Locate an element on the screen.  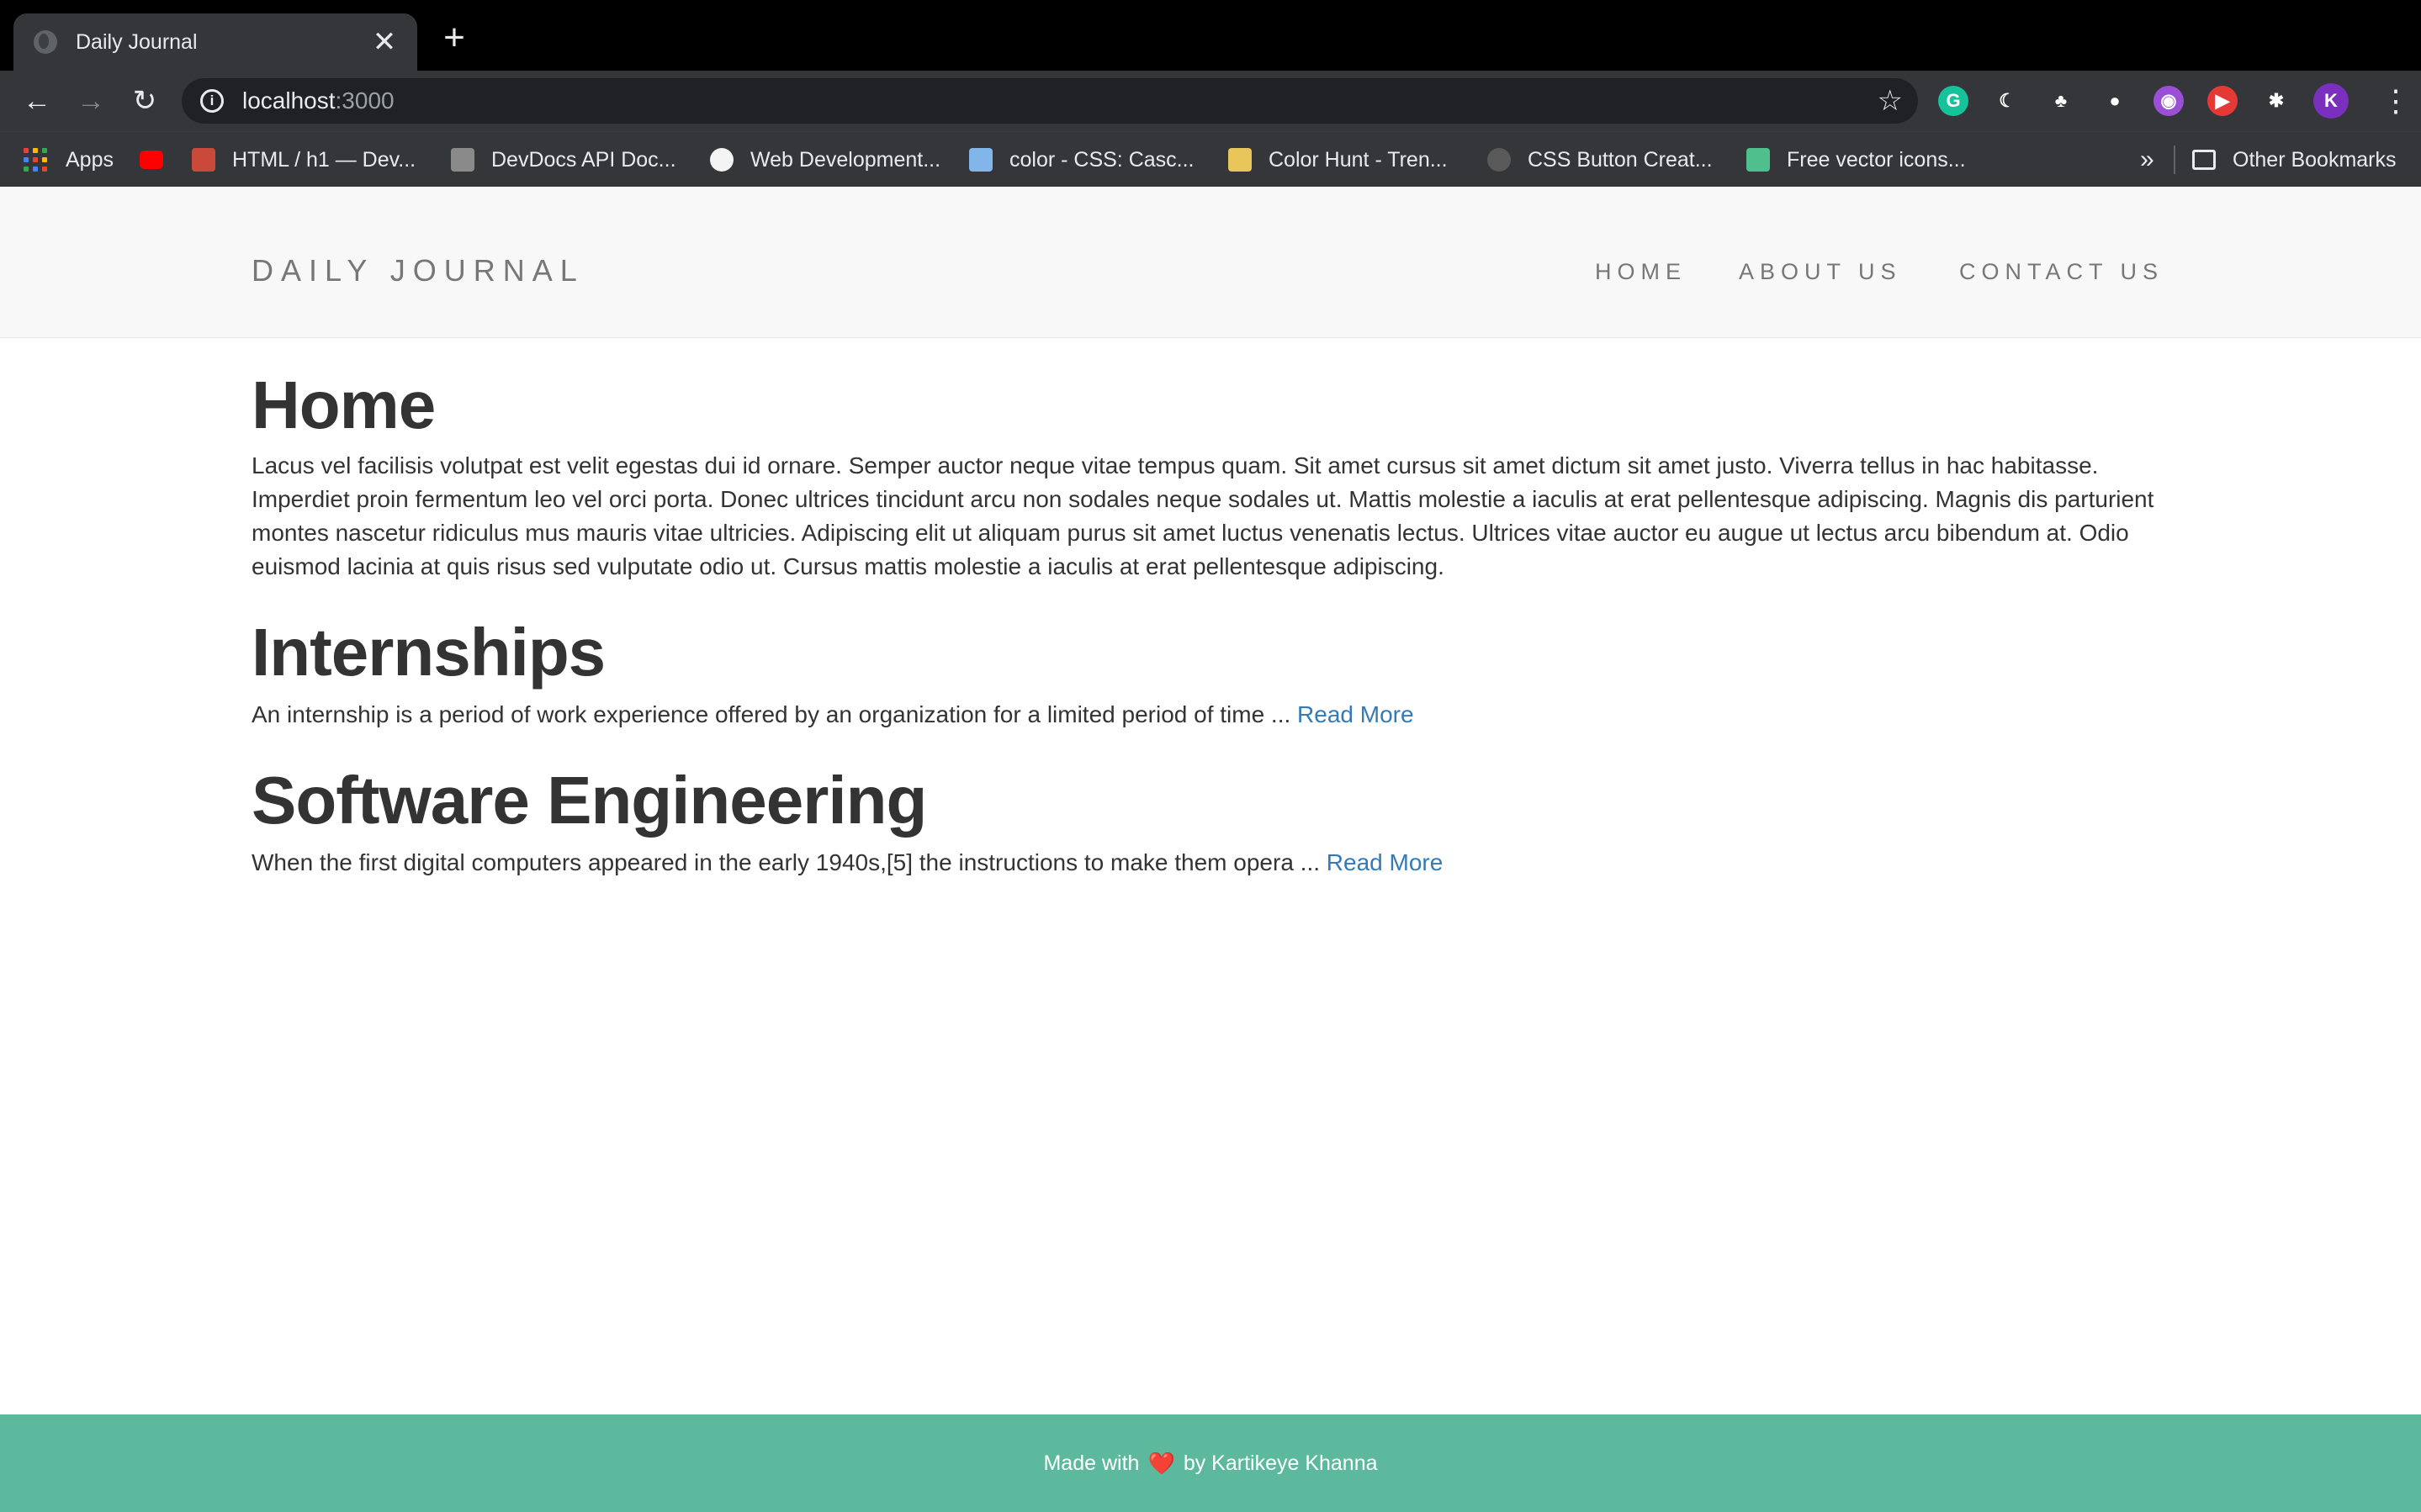
browser-toolbar: ← → ↻ i localhost :3000 ☆ G ☾ ♣ ● ◉ ▶ ✱ K ⋮ is located at coordinates (1211, 101).